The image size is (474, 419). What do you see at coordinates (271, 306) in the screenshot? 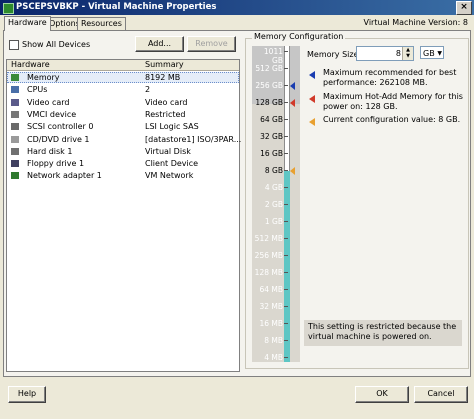
I see `scale-label: 32 MB` at bounding box center [271, 306].